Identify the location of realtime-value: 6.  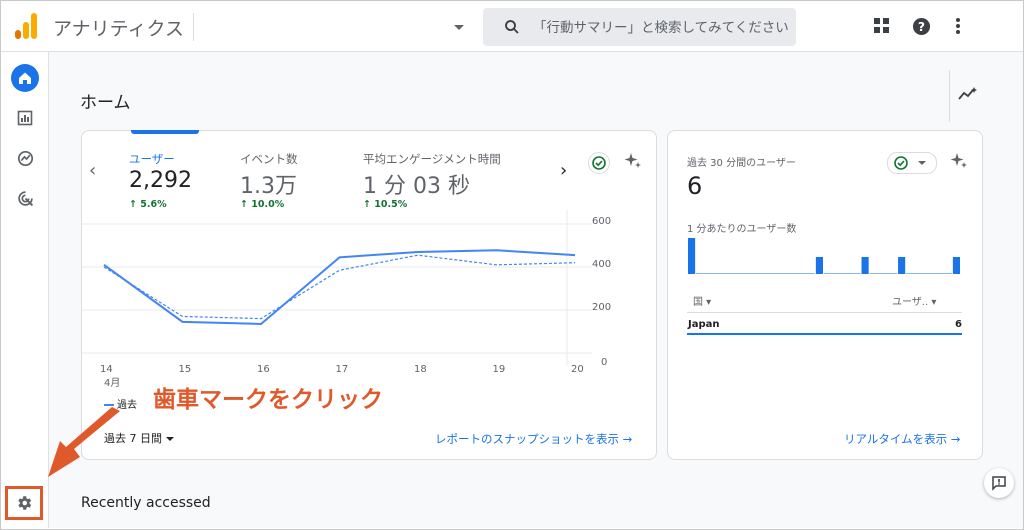
(695, 186).